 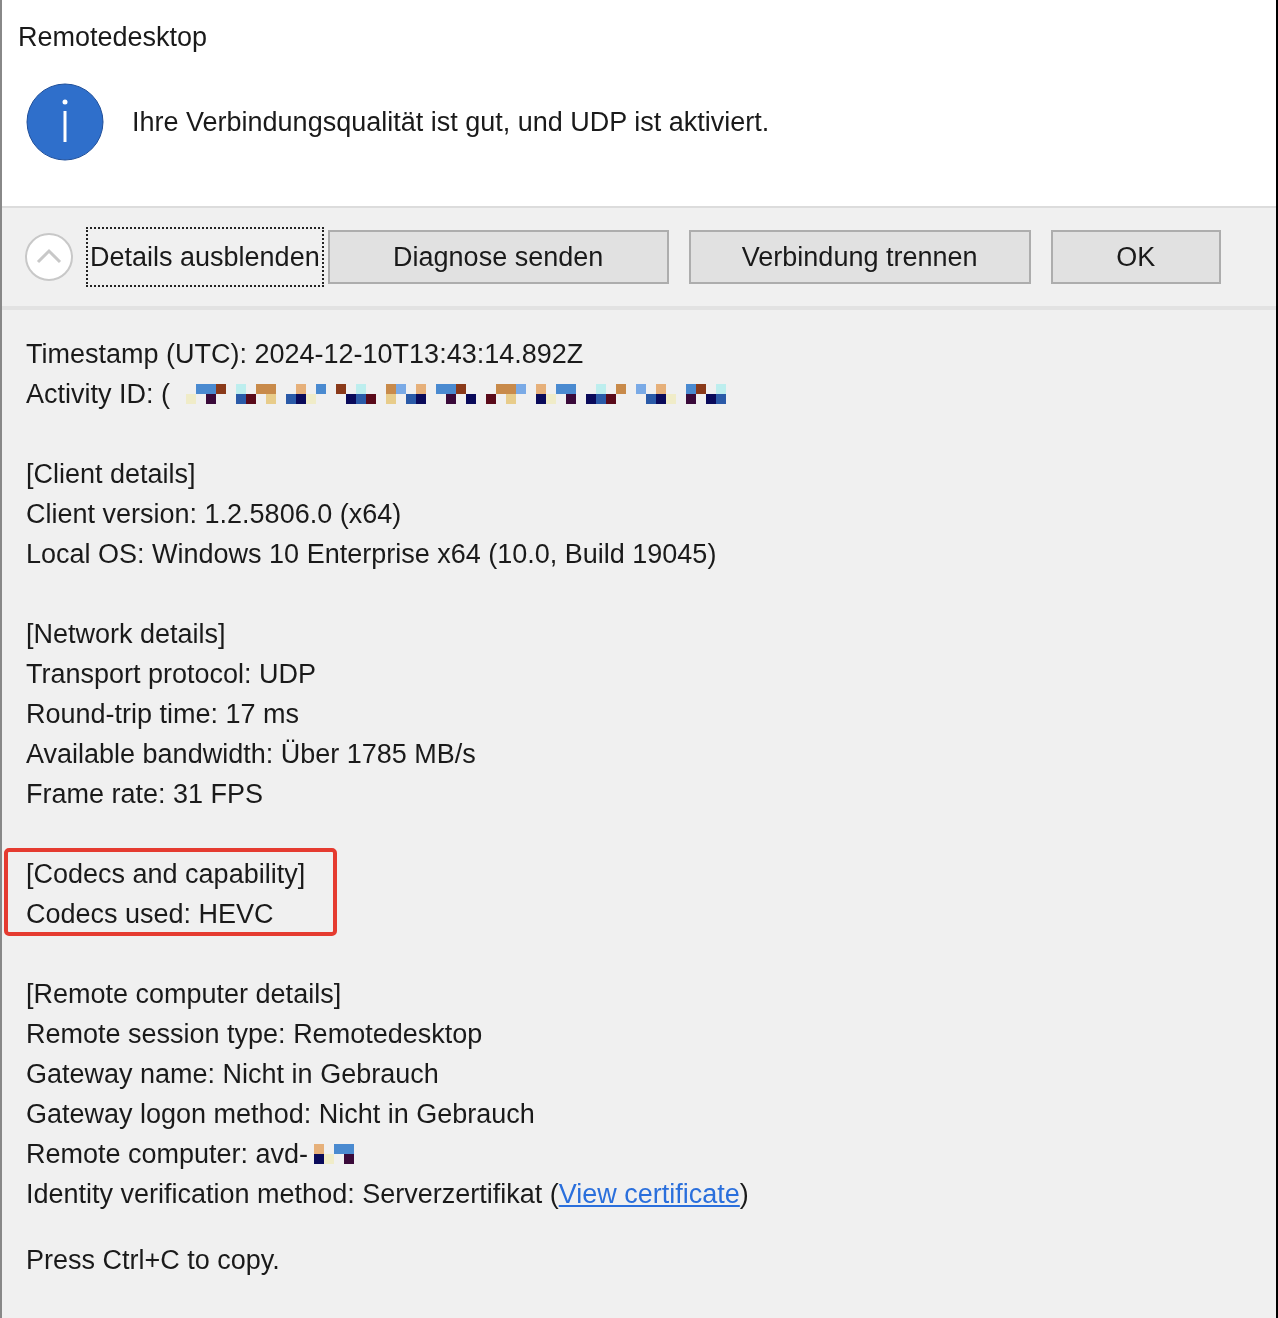 I want to click on section-heading: [Network details], so click(x=126, y=634).